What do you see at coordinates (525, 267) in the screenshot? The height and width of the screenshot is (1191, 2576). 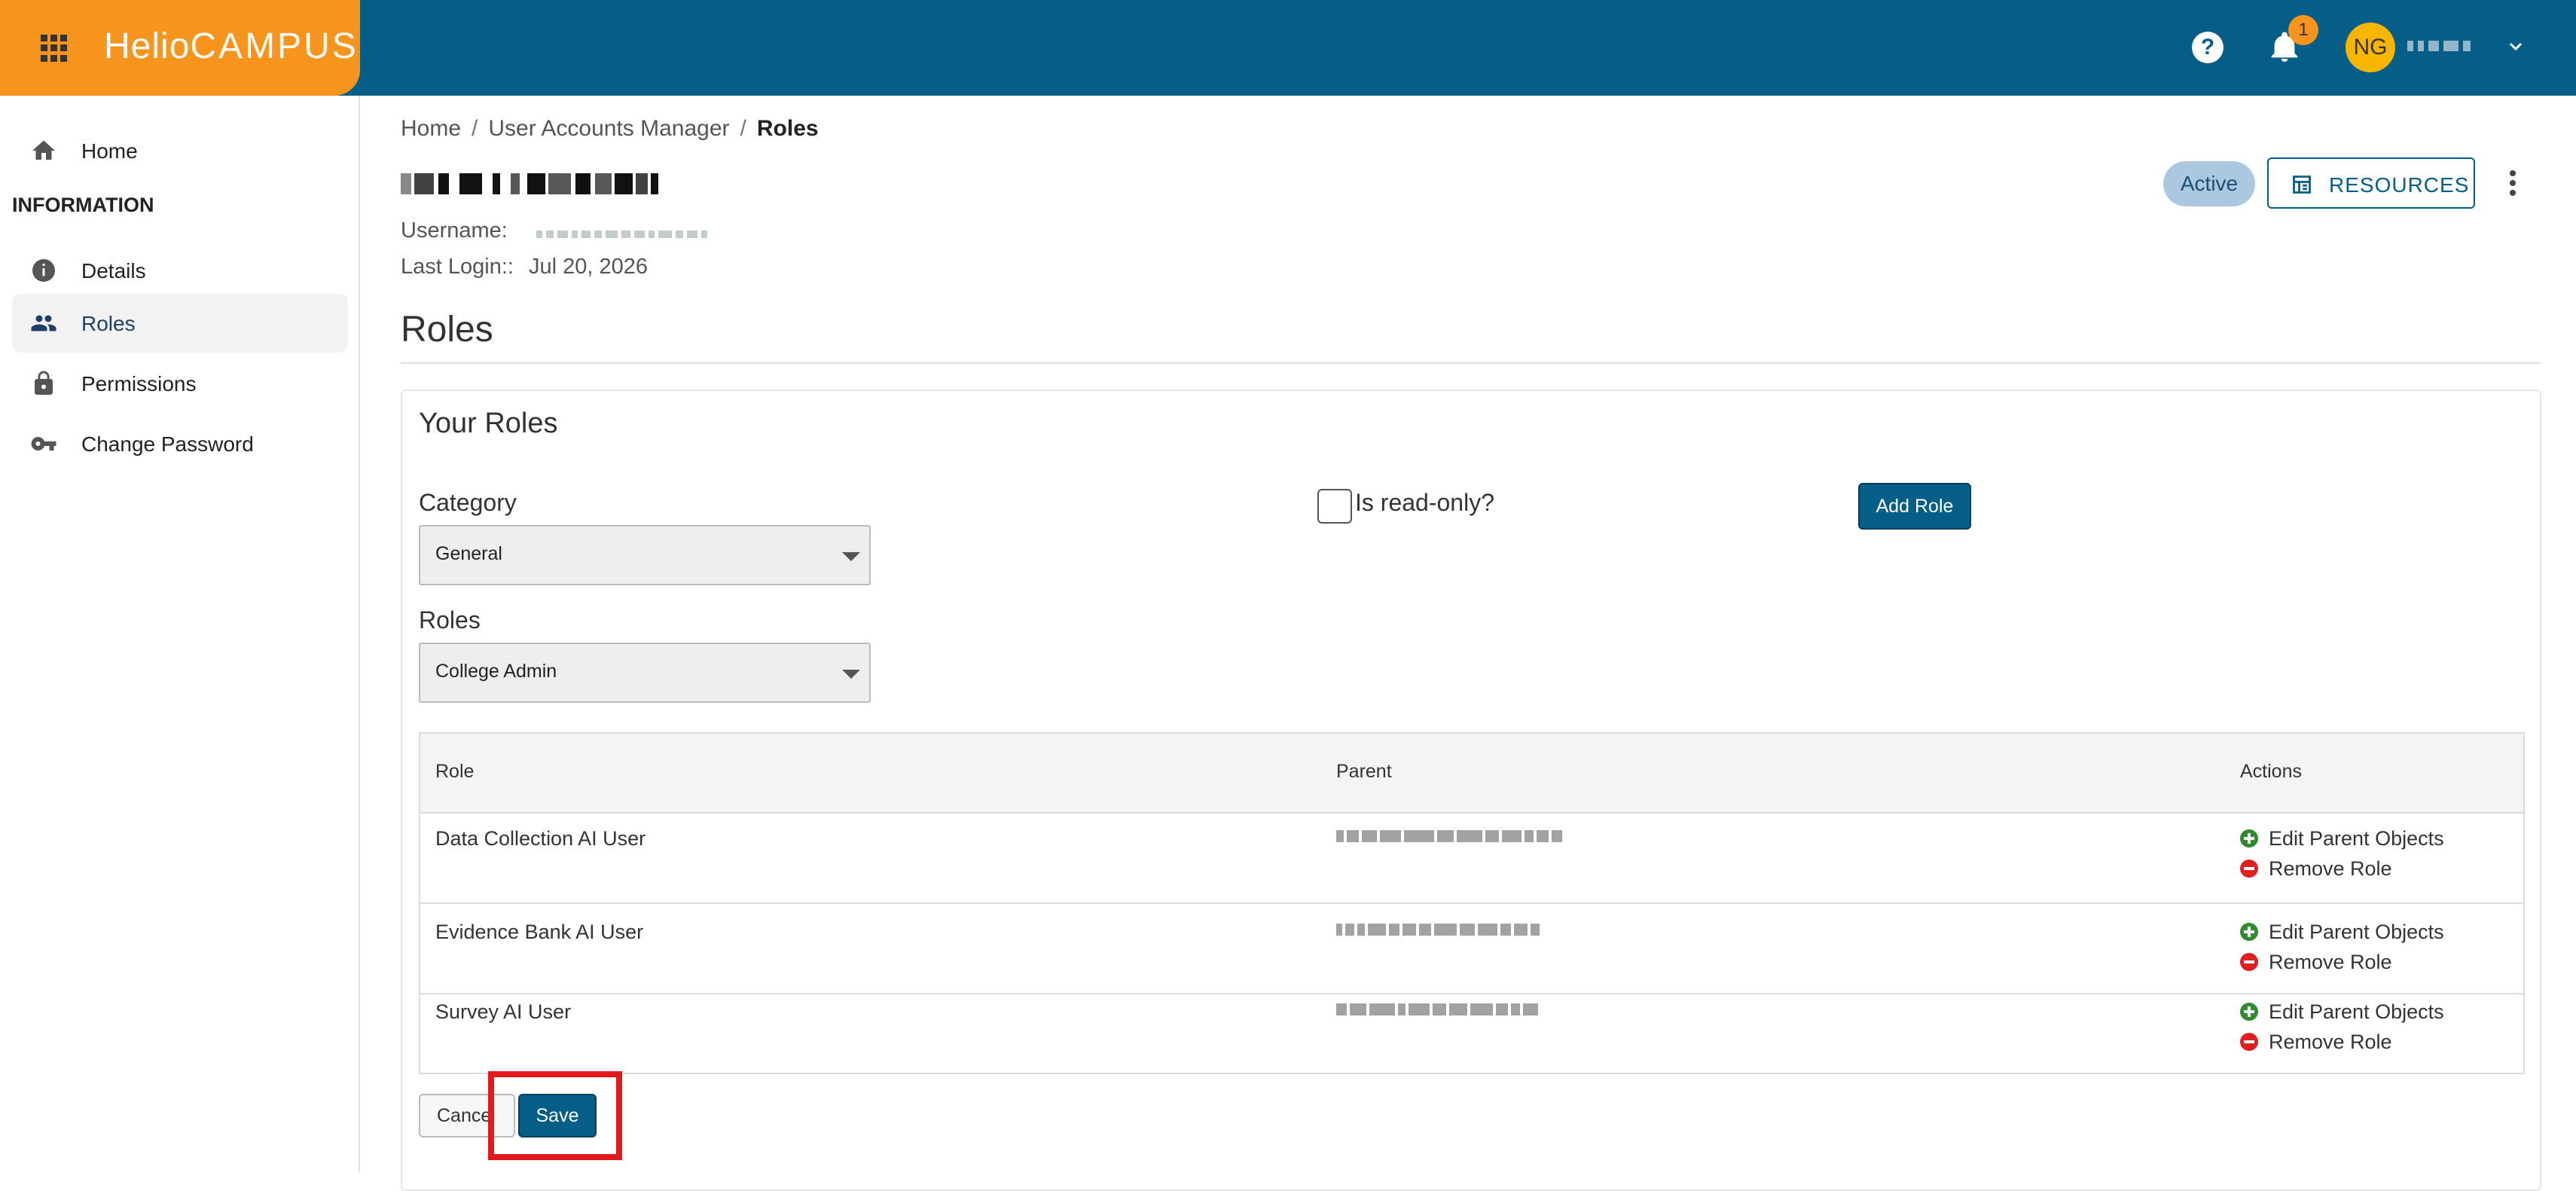 I see `last-login-row: Last Login:: Jul 20, 2026` at bounding box center [525, 267].